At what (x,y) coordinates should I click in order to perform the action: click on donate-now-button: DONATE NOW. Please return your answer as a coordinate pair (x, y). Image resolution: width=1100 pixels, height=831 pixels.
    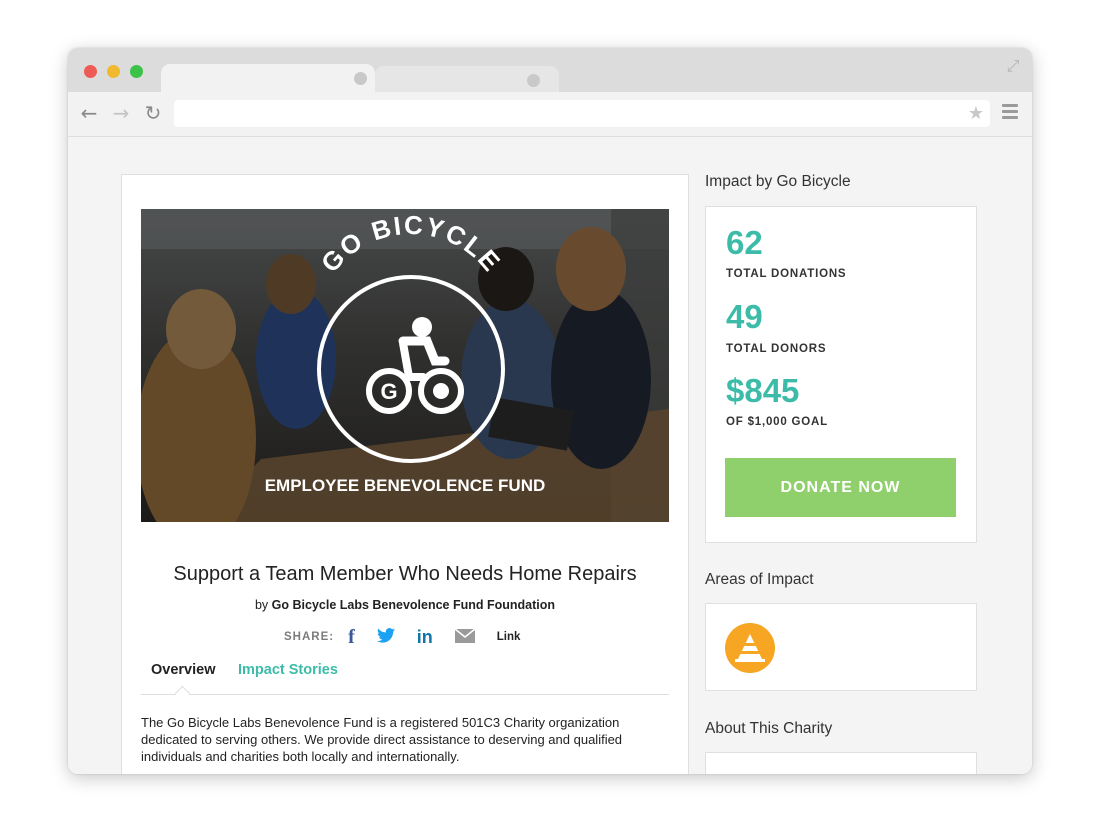
    Looking at the image, I should click on (840, 487).